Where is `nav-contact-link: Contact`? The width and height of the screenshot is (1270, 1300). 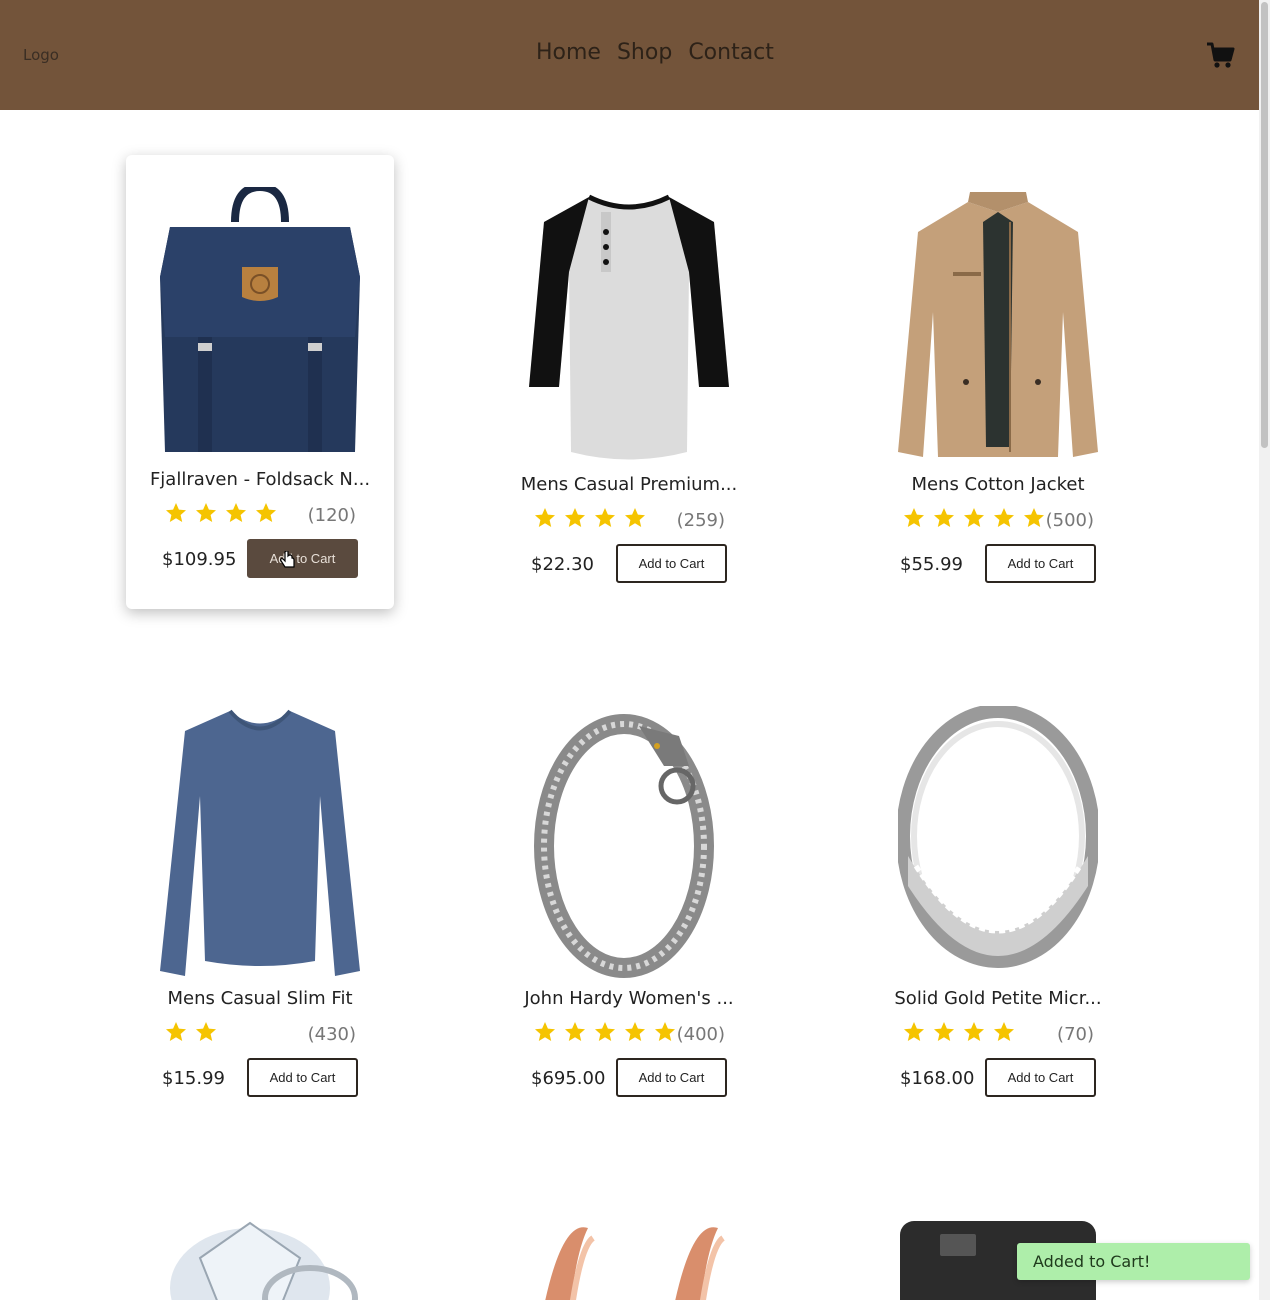
nav-contact-link: Contact is located at coordinates (731, 52).